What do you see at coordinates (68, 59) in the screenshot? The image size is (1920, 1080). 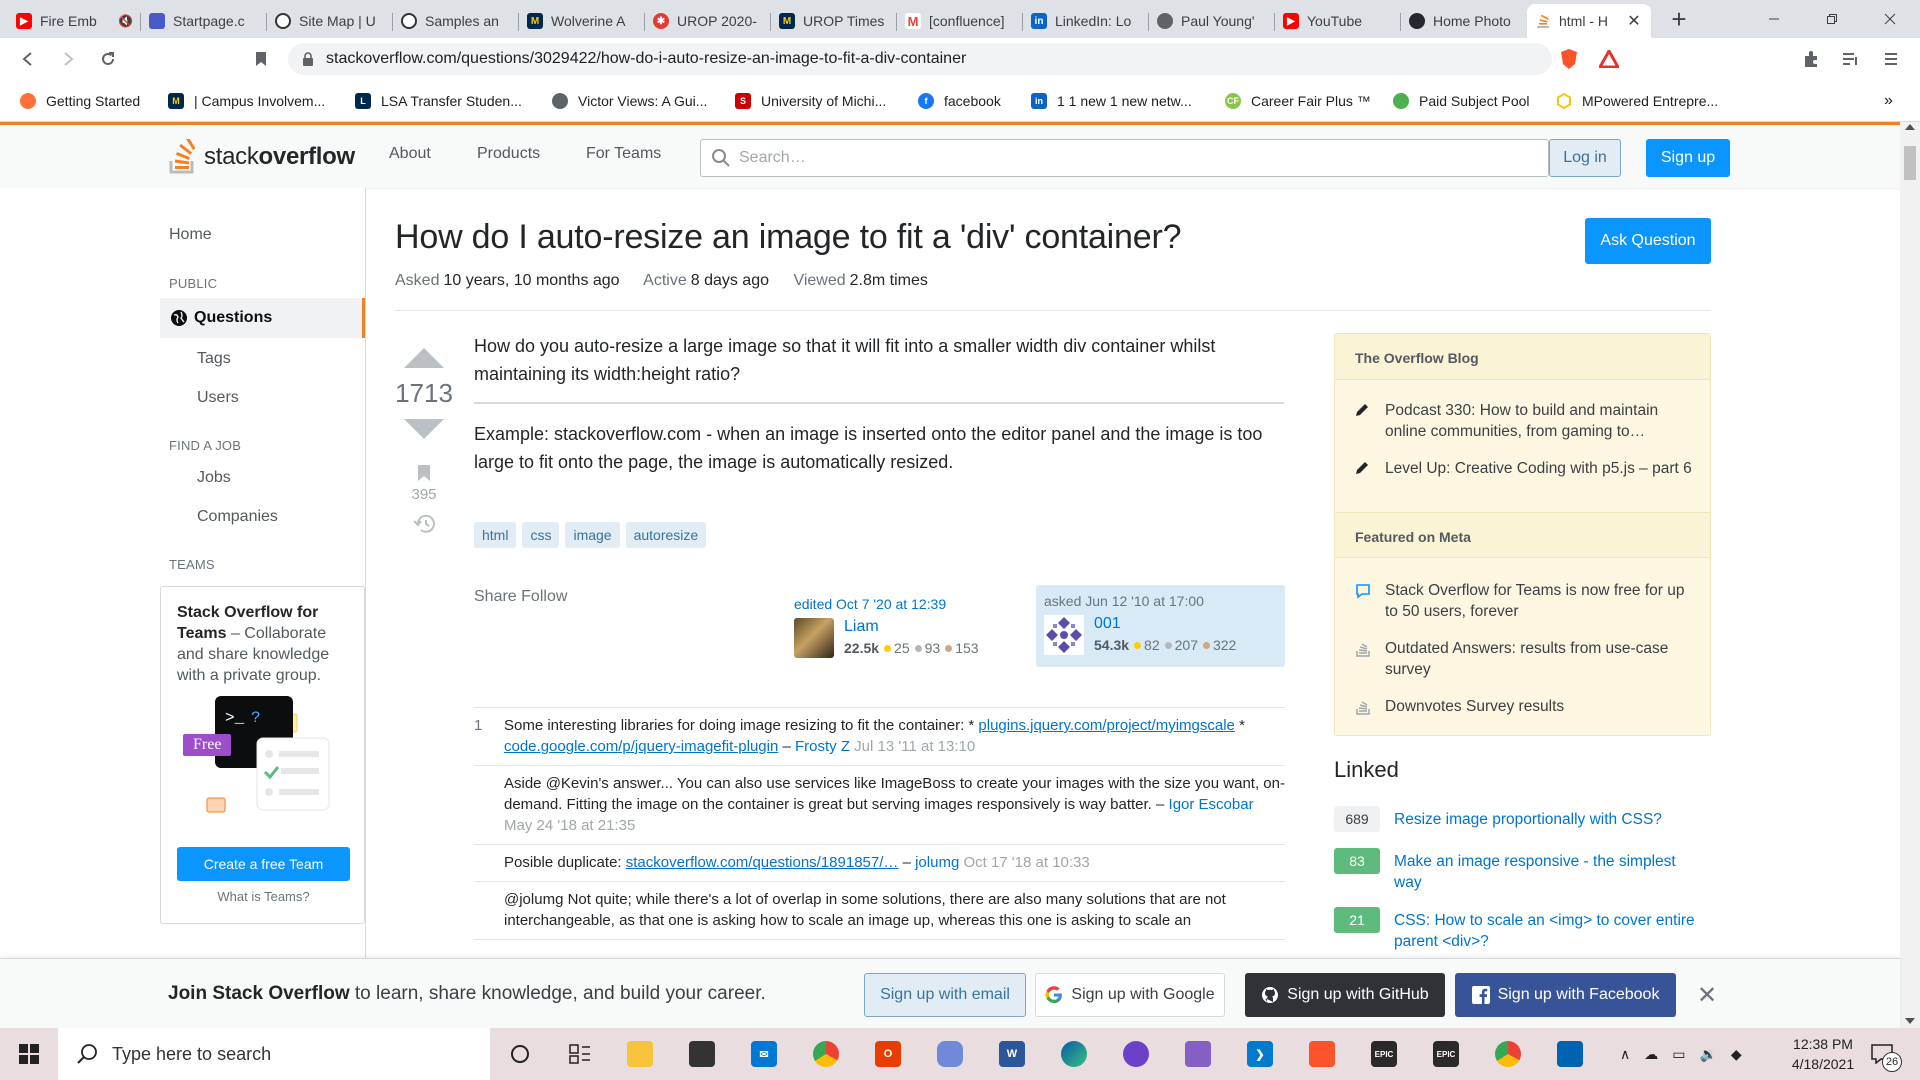 I see `forward-button` at bounding box center [68, 59].